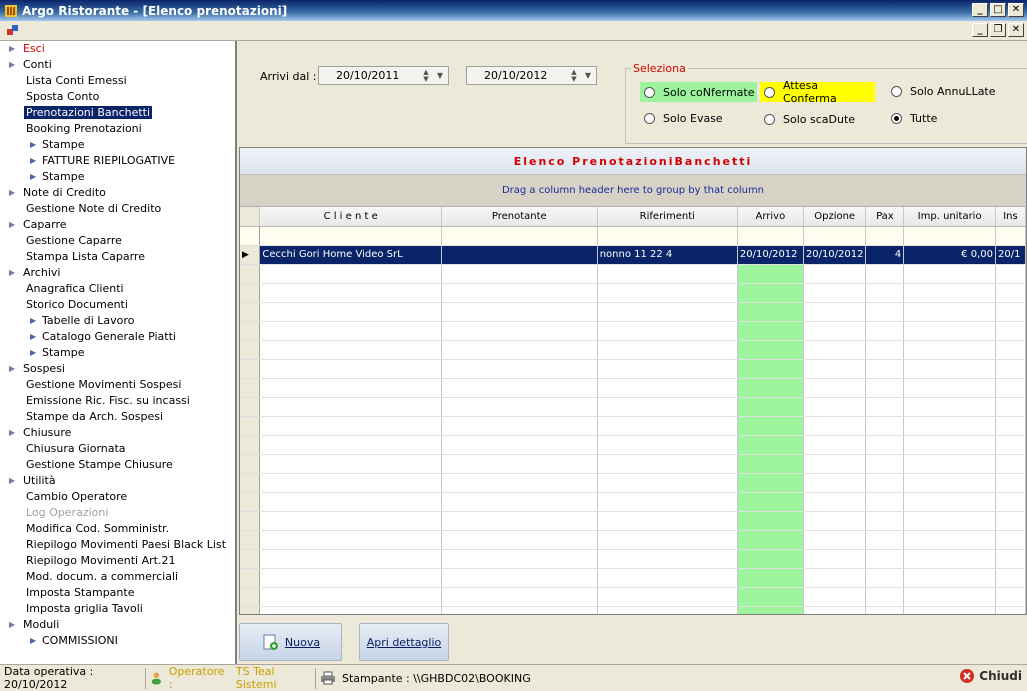 This screenshot has height=691, width=1027. Describe the element at coordinates (440, 75) in the screenshot. I see `date-from-dropdown-icon: ▼` at that location.